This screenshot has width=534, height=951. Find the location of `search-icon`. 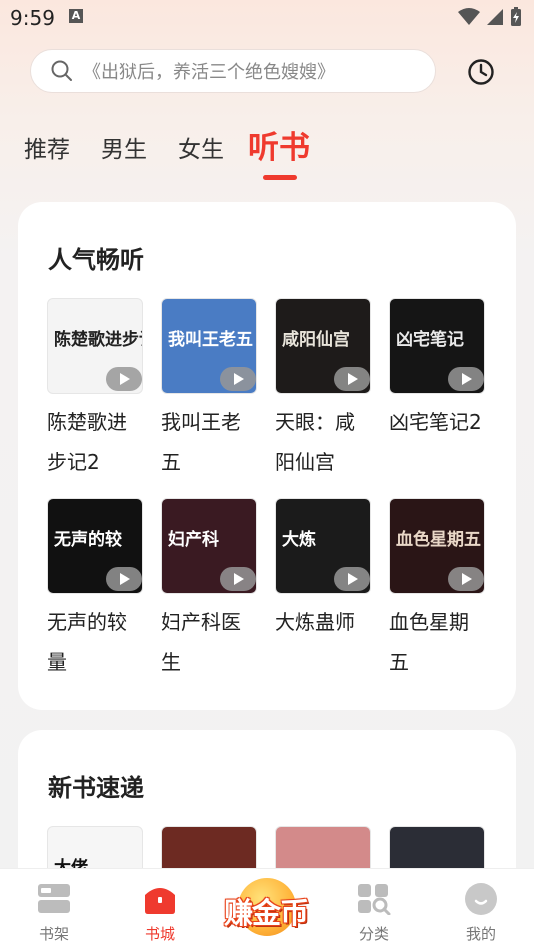

search-icon is located at coordinates (61, 70).